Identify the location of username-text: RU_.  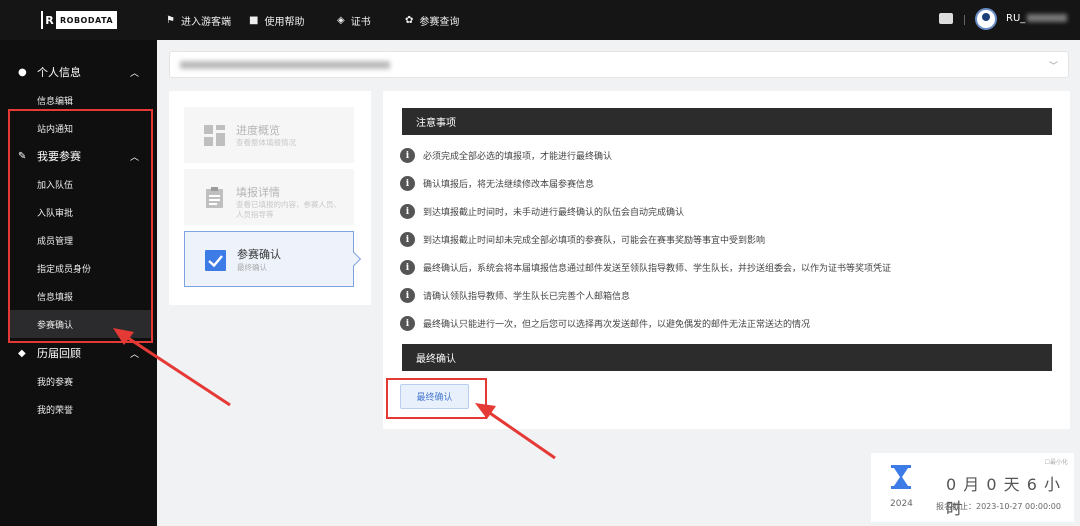
(1016, 18).